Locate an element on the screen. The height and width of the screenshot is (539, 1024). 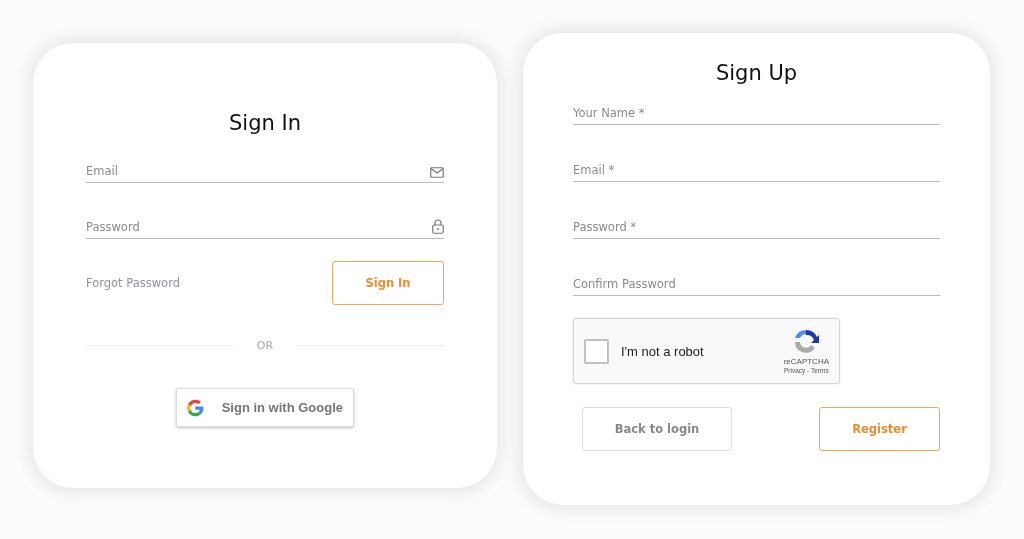
forgot-password-link: Forgot Password is located at coordinates (133, 283).